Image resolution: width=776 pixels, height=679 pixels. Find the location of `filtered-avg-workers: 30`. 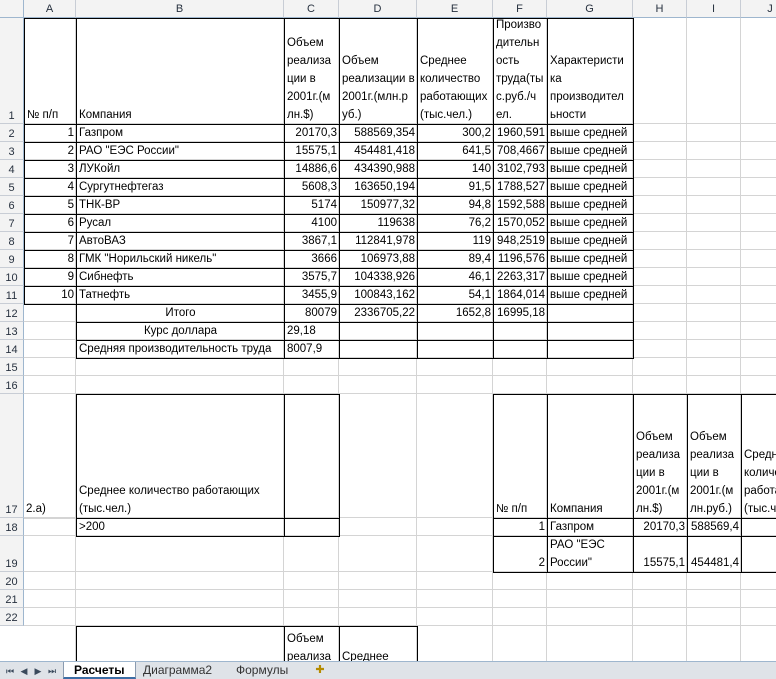

filtered-avg-workers: 30 is located at coordinates (758, 527).